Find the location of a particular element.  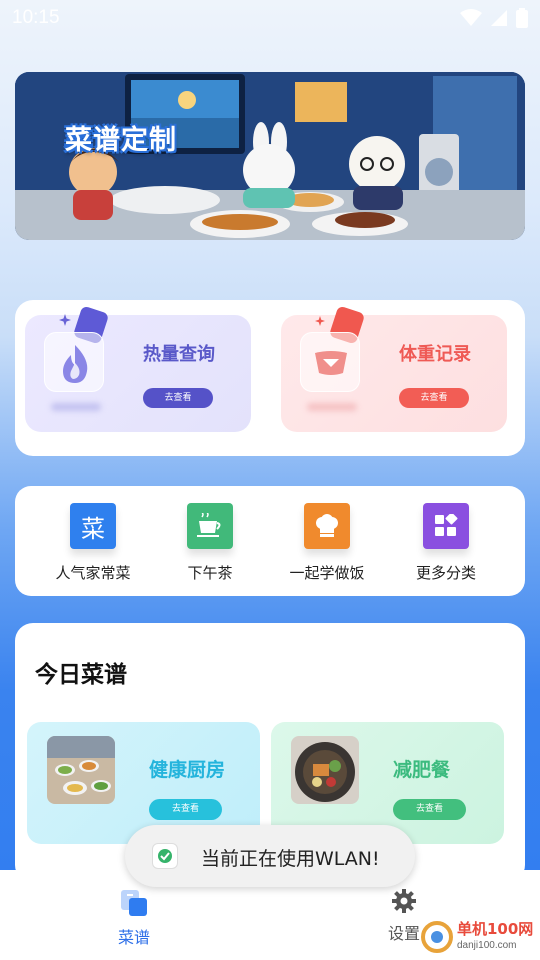

category-label: 人气家常菜 is located at coordinates (93, 573).